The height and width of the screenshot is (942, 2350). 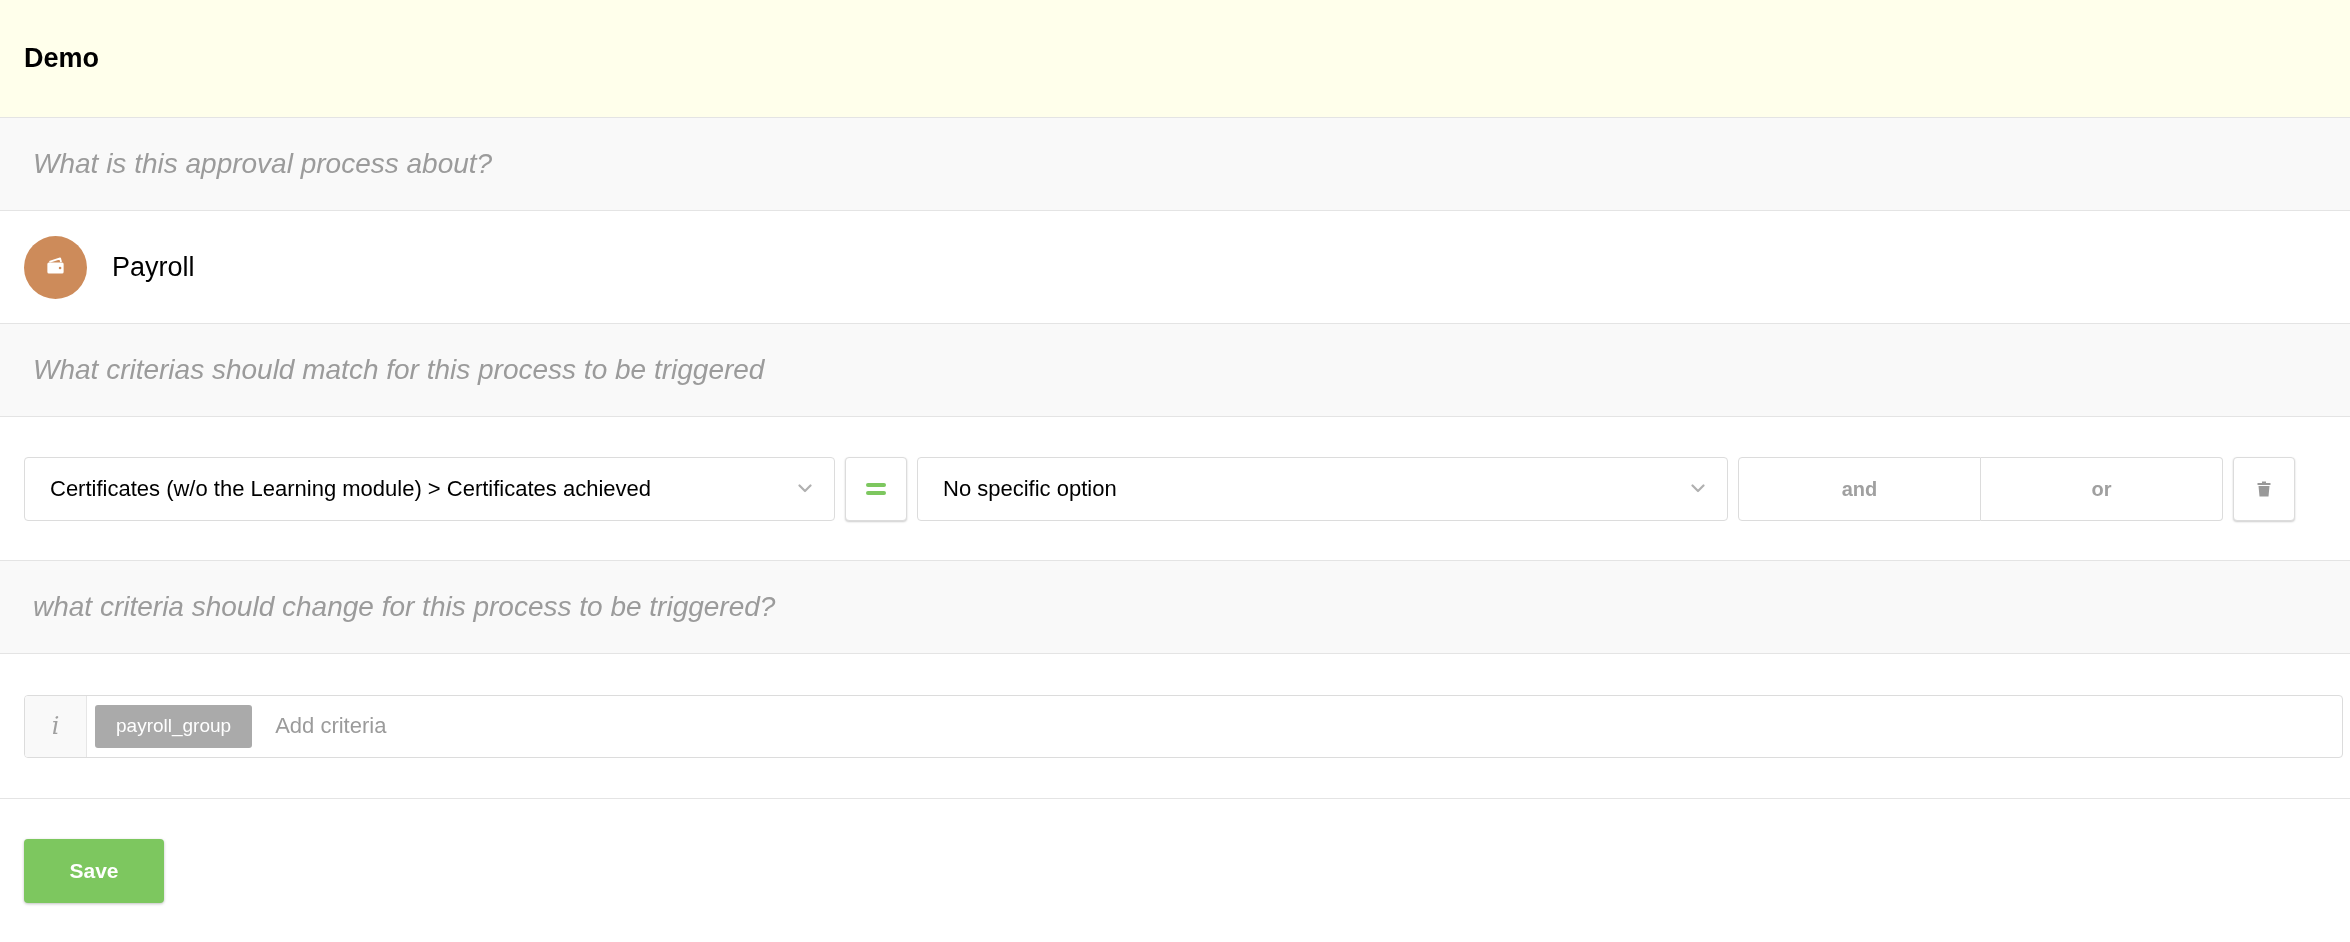 What do you see at coordinates (404, 607) in the screenshot?
I see `section-heading: what criteria should change for this process to be triggered?` at bounding box center [404, 607].